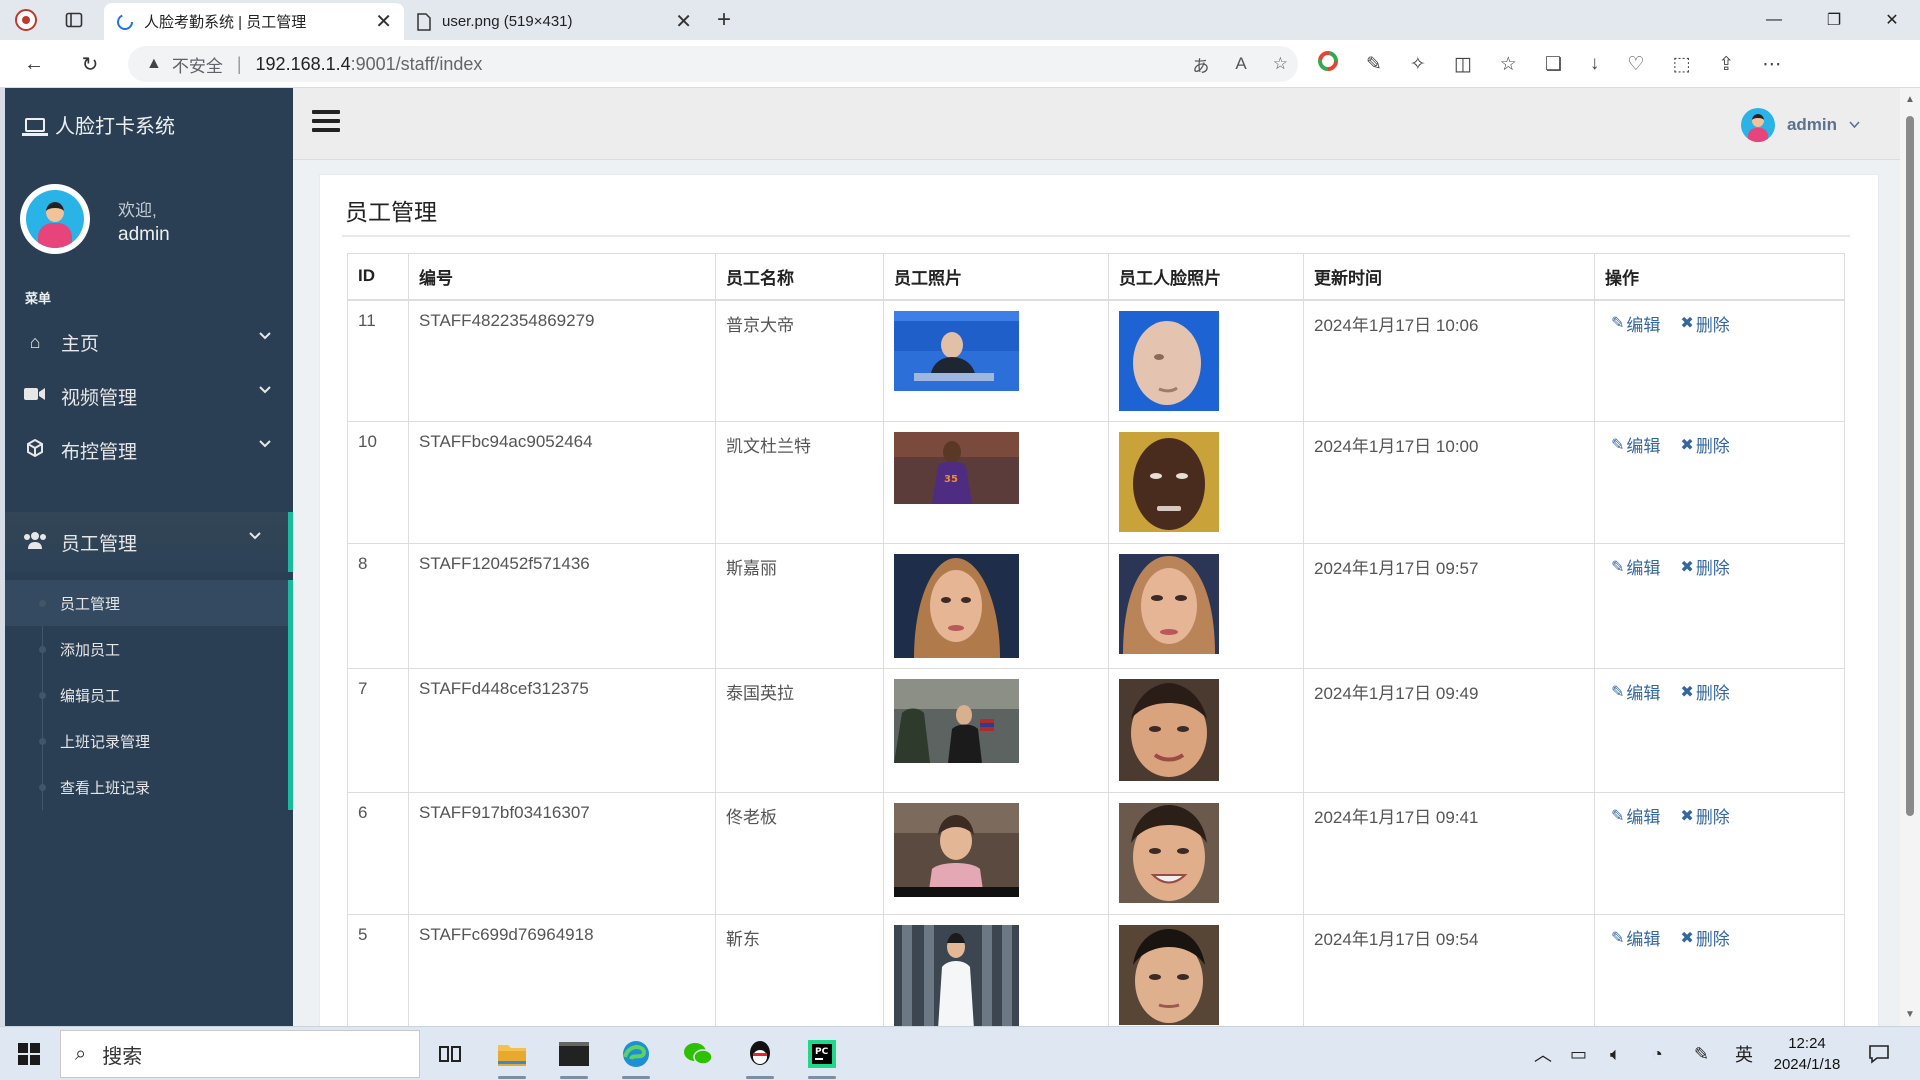 The width and height of the screenshot is (1920, 1080). I want to click on read-aloud-icon: A, so click(1240, 64).